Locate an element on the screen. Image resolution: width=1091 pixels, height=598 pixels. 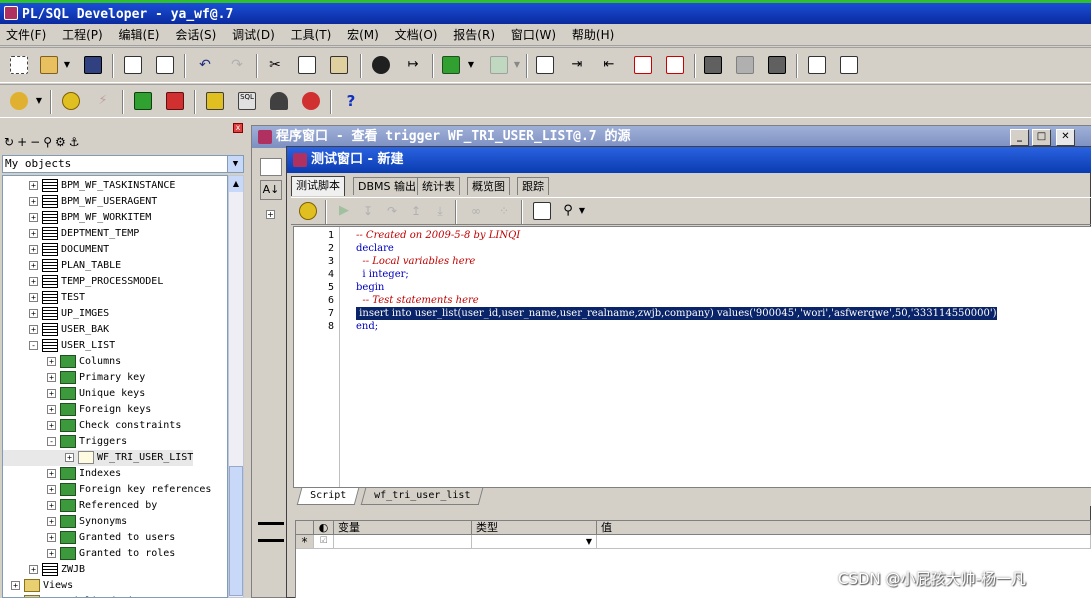
tree-scrollbar: ▲ is located at coordinates (236, 386).